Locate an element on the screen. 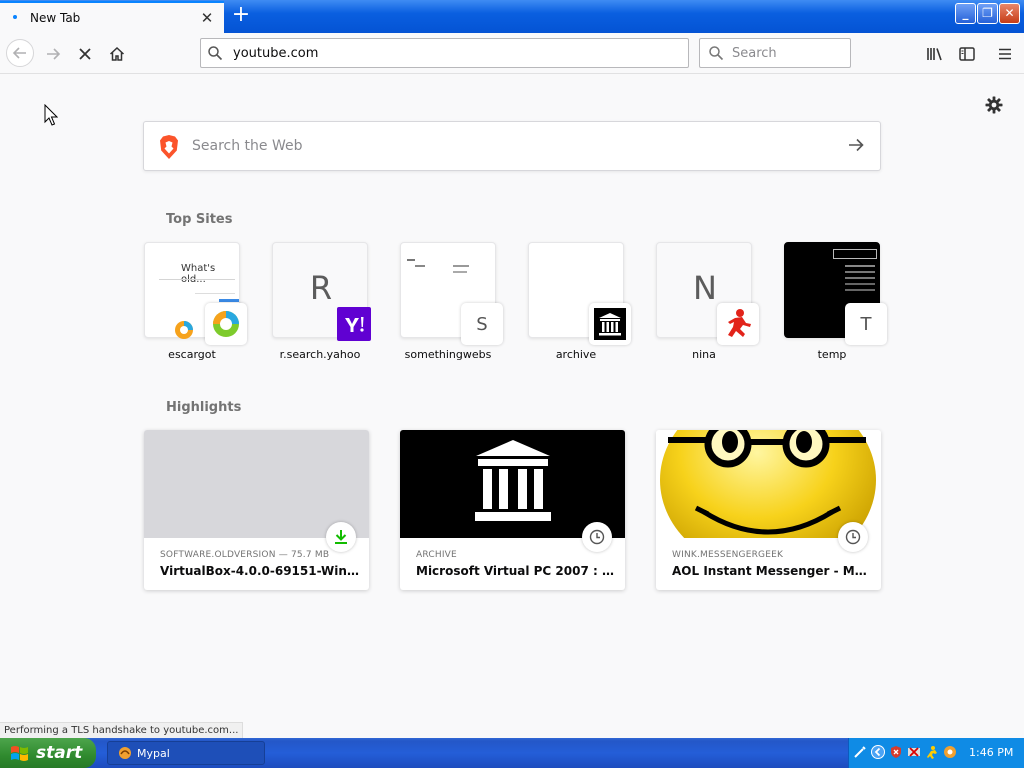 The width and height of the screenshot is (1024, 768). top-site-escargot: What's old... escargot is located at coordinates (195, 301).